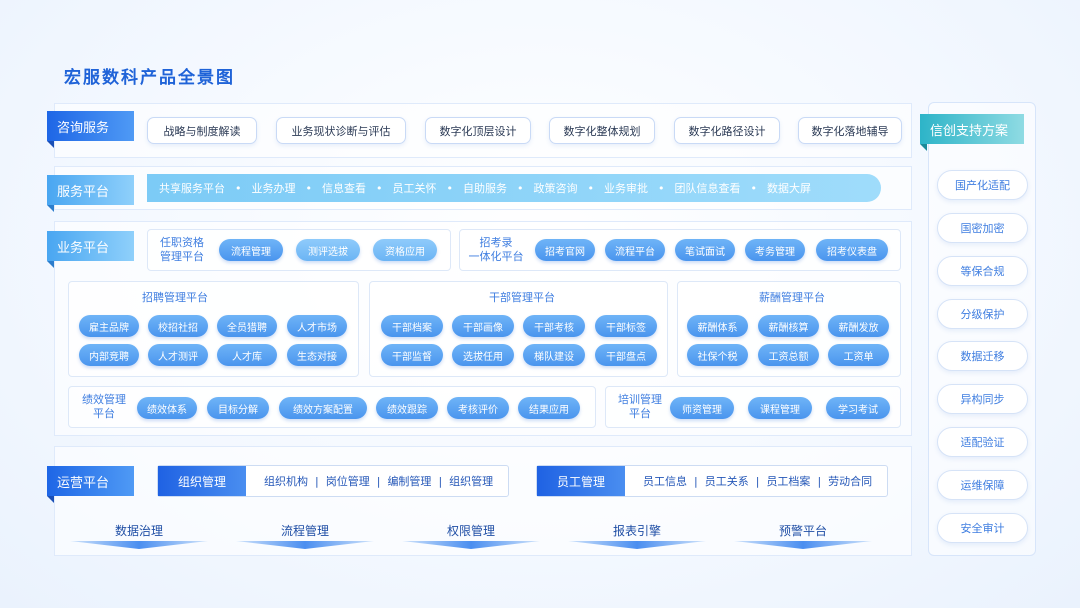 The image size is (1080, 608). I want to click on perf-item: 目标分解, so click(238, 408).